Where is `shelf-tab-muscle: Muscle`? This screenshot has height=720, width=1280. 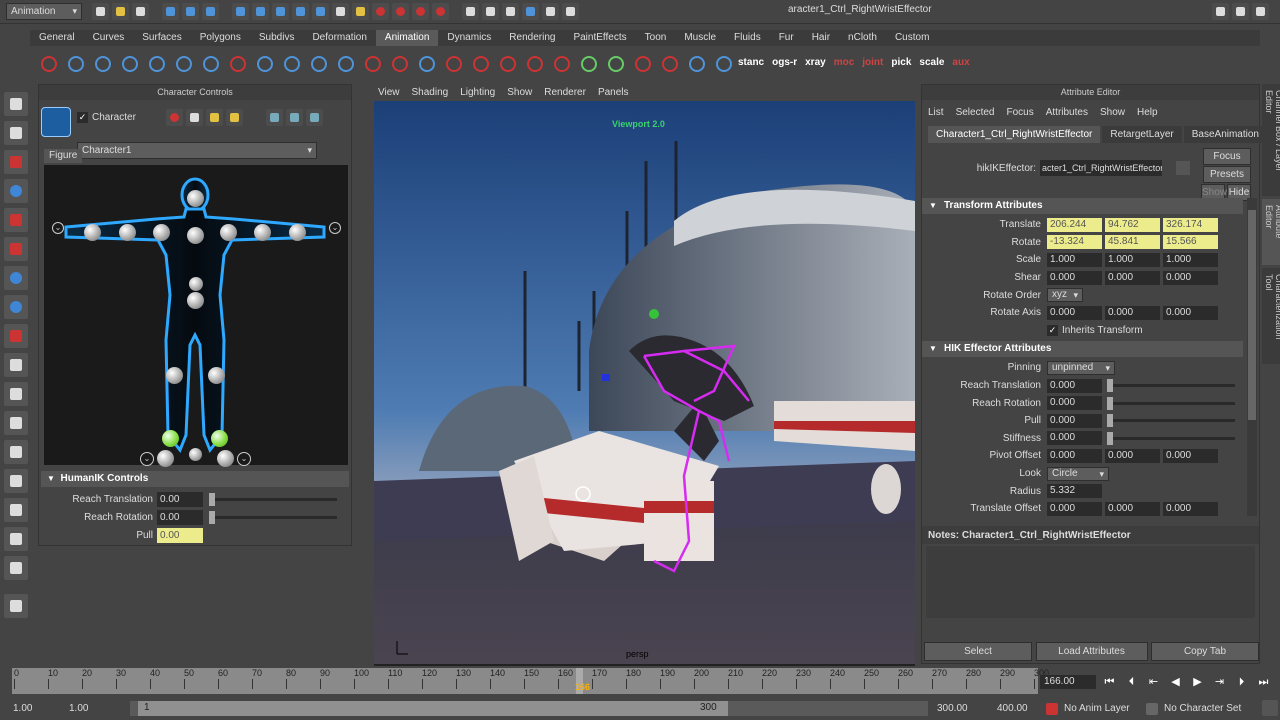
shelf-tab-muscle: Muscle is located at coordinates (700, 38).